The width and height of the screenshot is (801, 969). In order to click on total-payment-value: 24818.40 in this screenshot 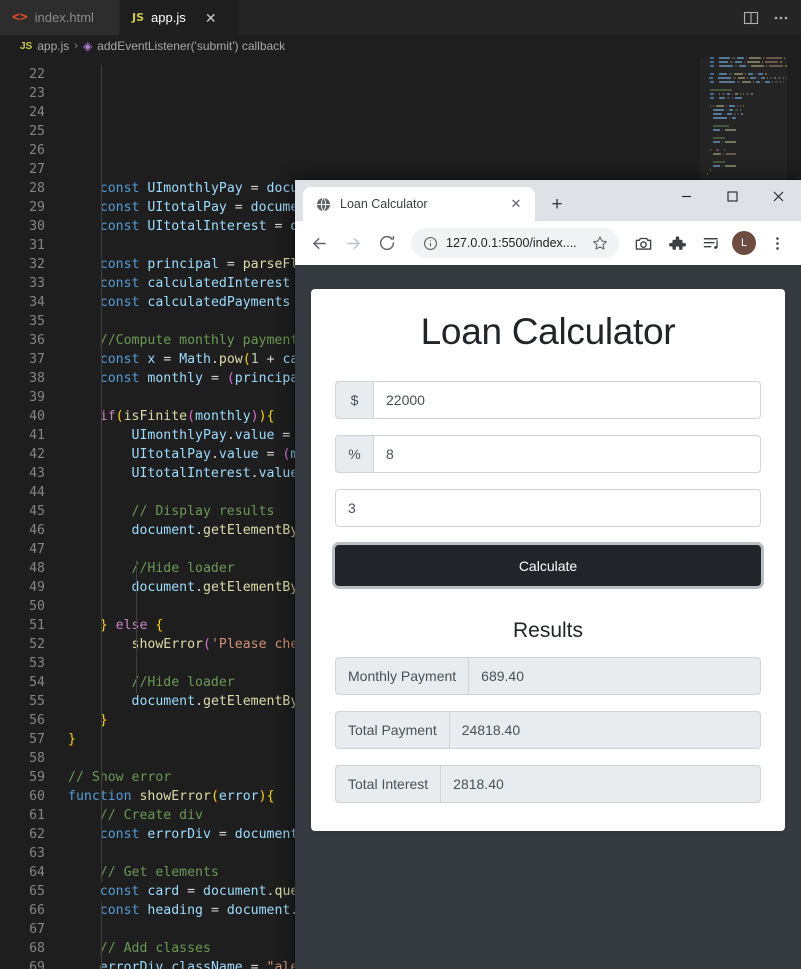, I will do `click(604, 730)`.